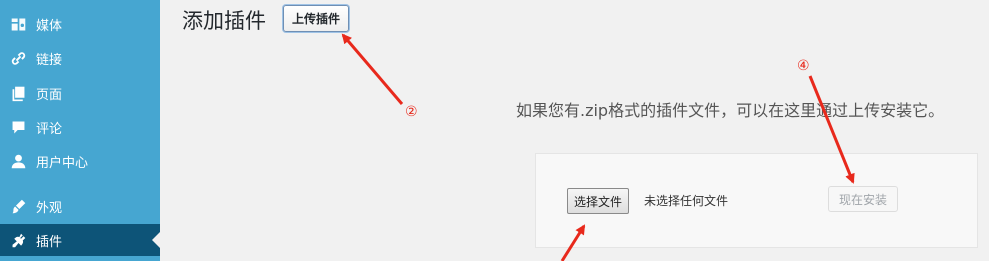 The height and width of the screenshot is (261, 989). What do you see at coordinates (316, 18) in the screenshot?
I see `upload-plugin-button: 上传插件` at bounding box center [316, 18].